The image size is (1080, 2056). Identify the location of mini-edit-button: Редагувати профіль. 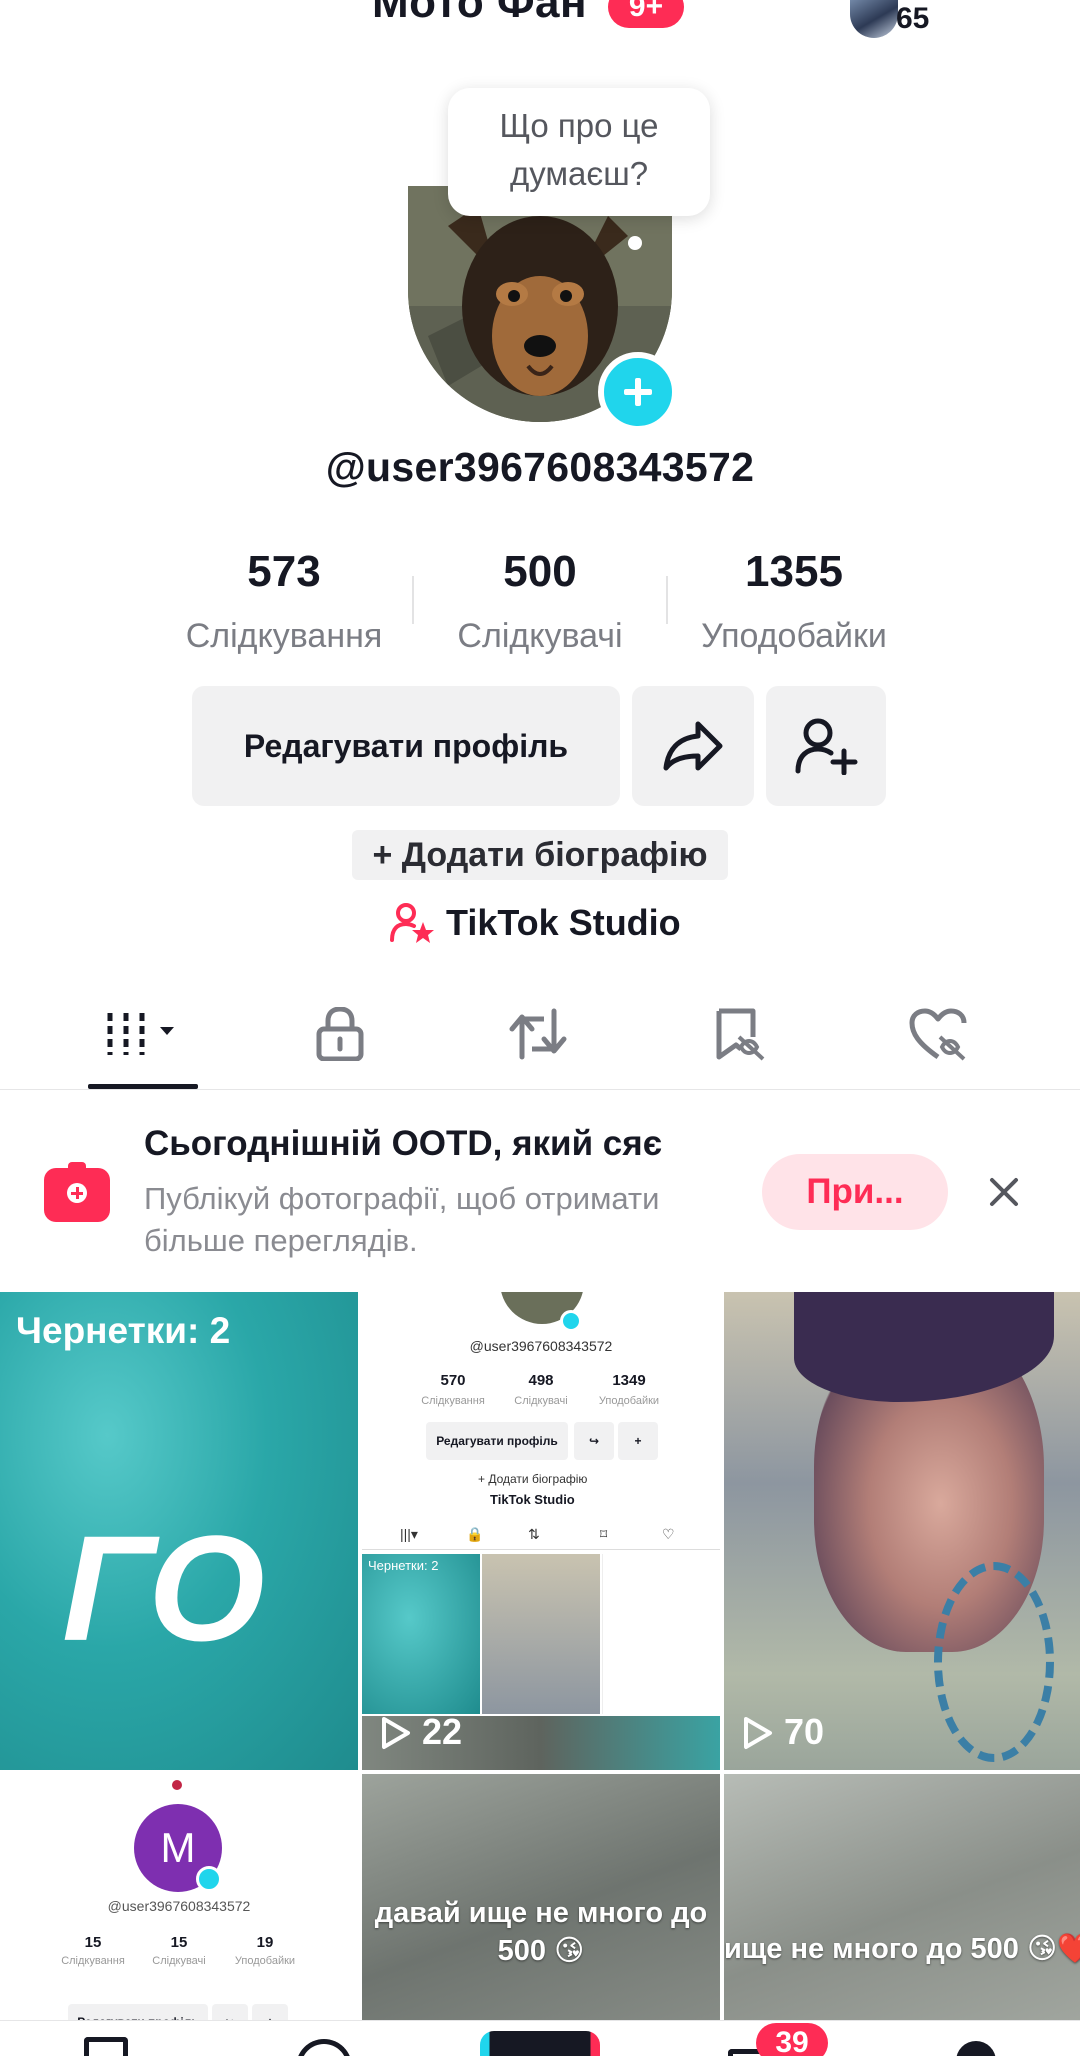
(497, 1441).